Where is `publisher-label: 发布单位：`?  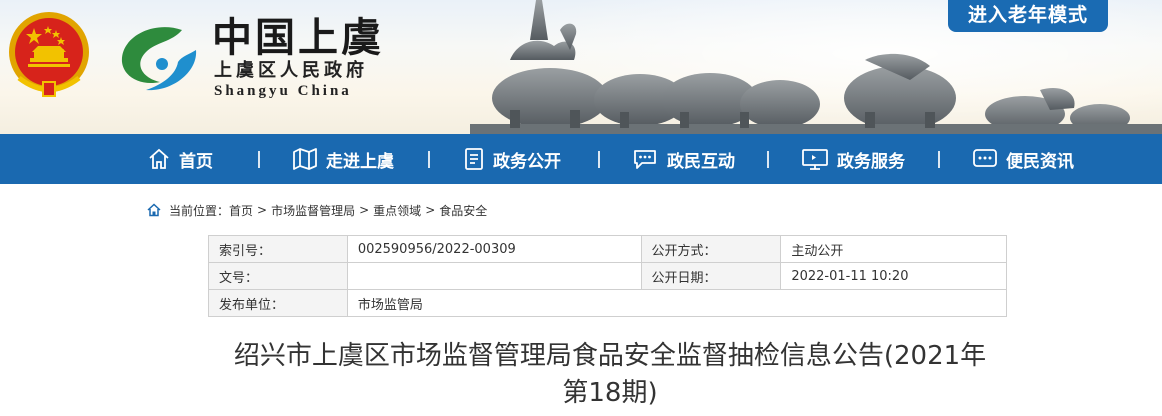 publisher-label: 发布单位： is located at coordinates (278, 303).